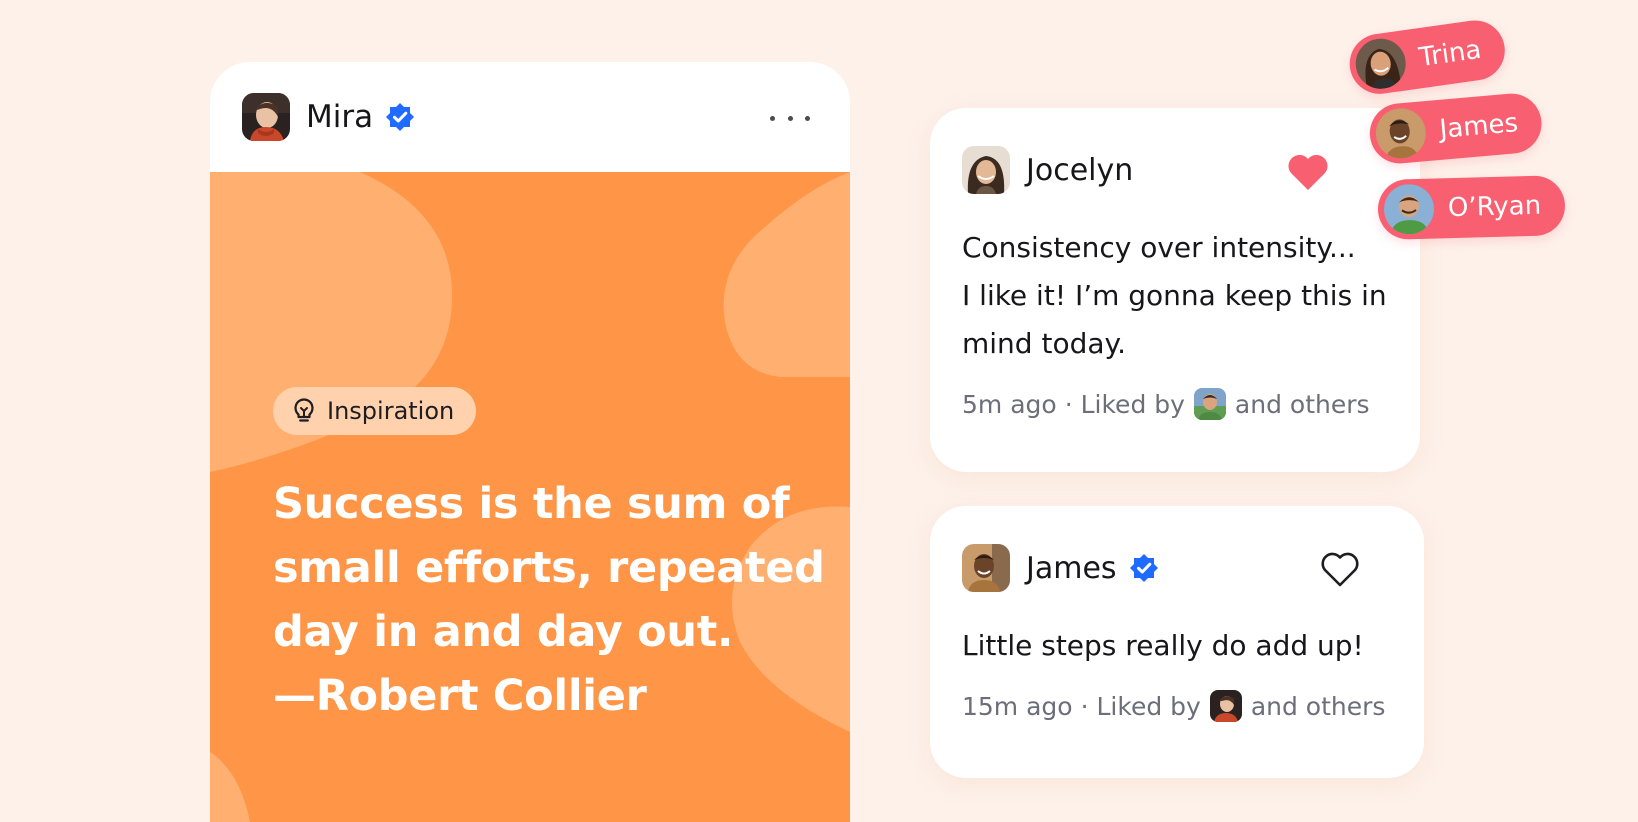  What do you see at coordinates (1409, 209) in the screenshot?
I see `oryan-avatar` at bounding box center [1409, 209].